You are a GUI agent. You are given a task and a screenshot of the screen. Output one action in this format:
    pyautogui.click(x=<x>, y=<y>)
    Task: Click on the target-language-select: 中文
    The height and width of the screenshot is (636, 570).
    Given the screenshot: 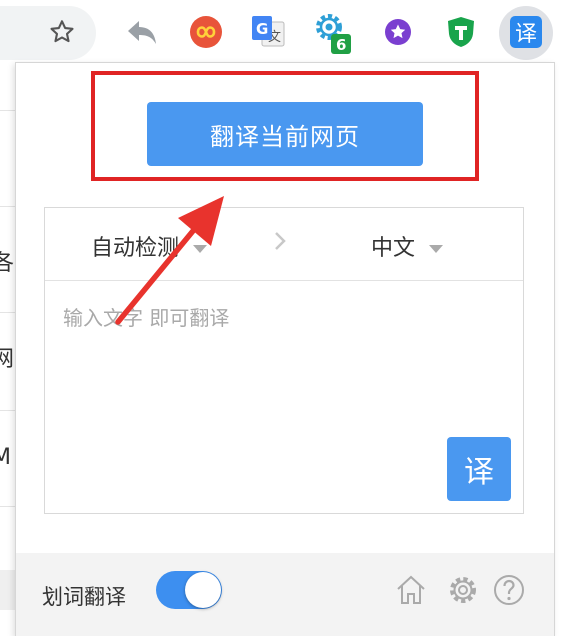 What is the action you would take?
    pyautogui.click(x=407, y=246)
    